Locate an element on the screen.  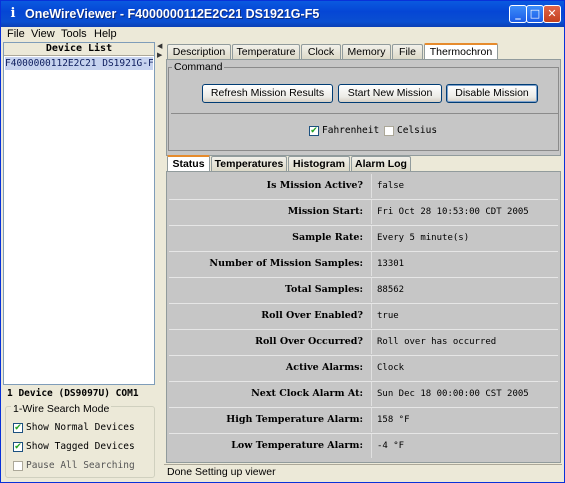
status-label: Sample Rate: is located at coordinates (269, 238).